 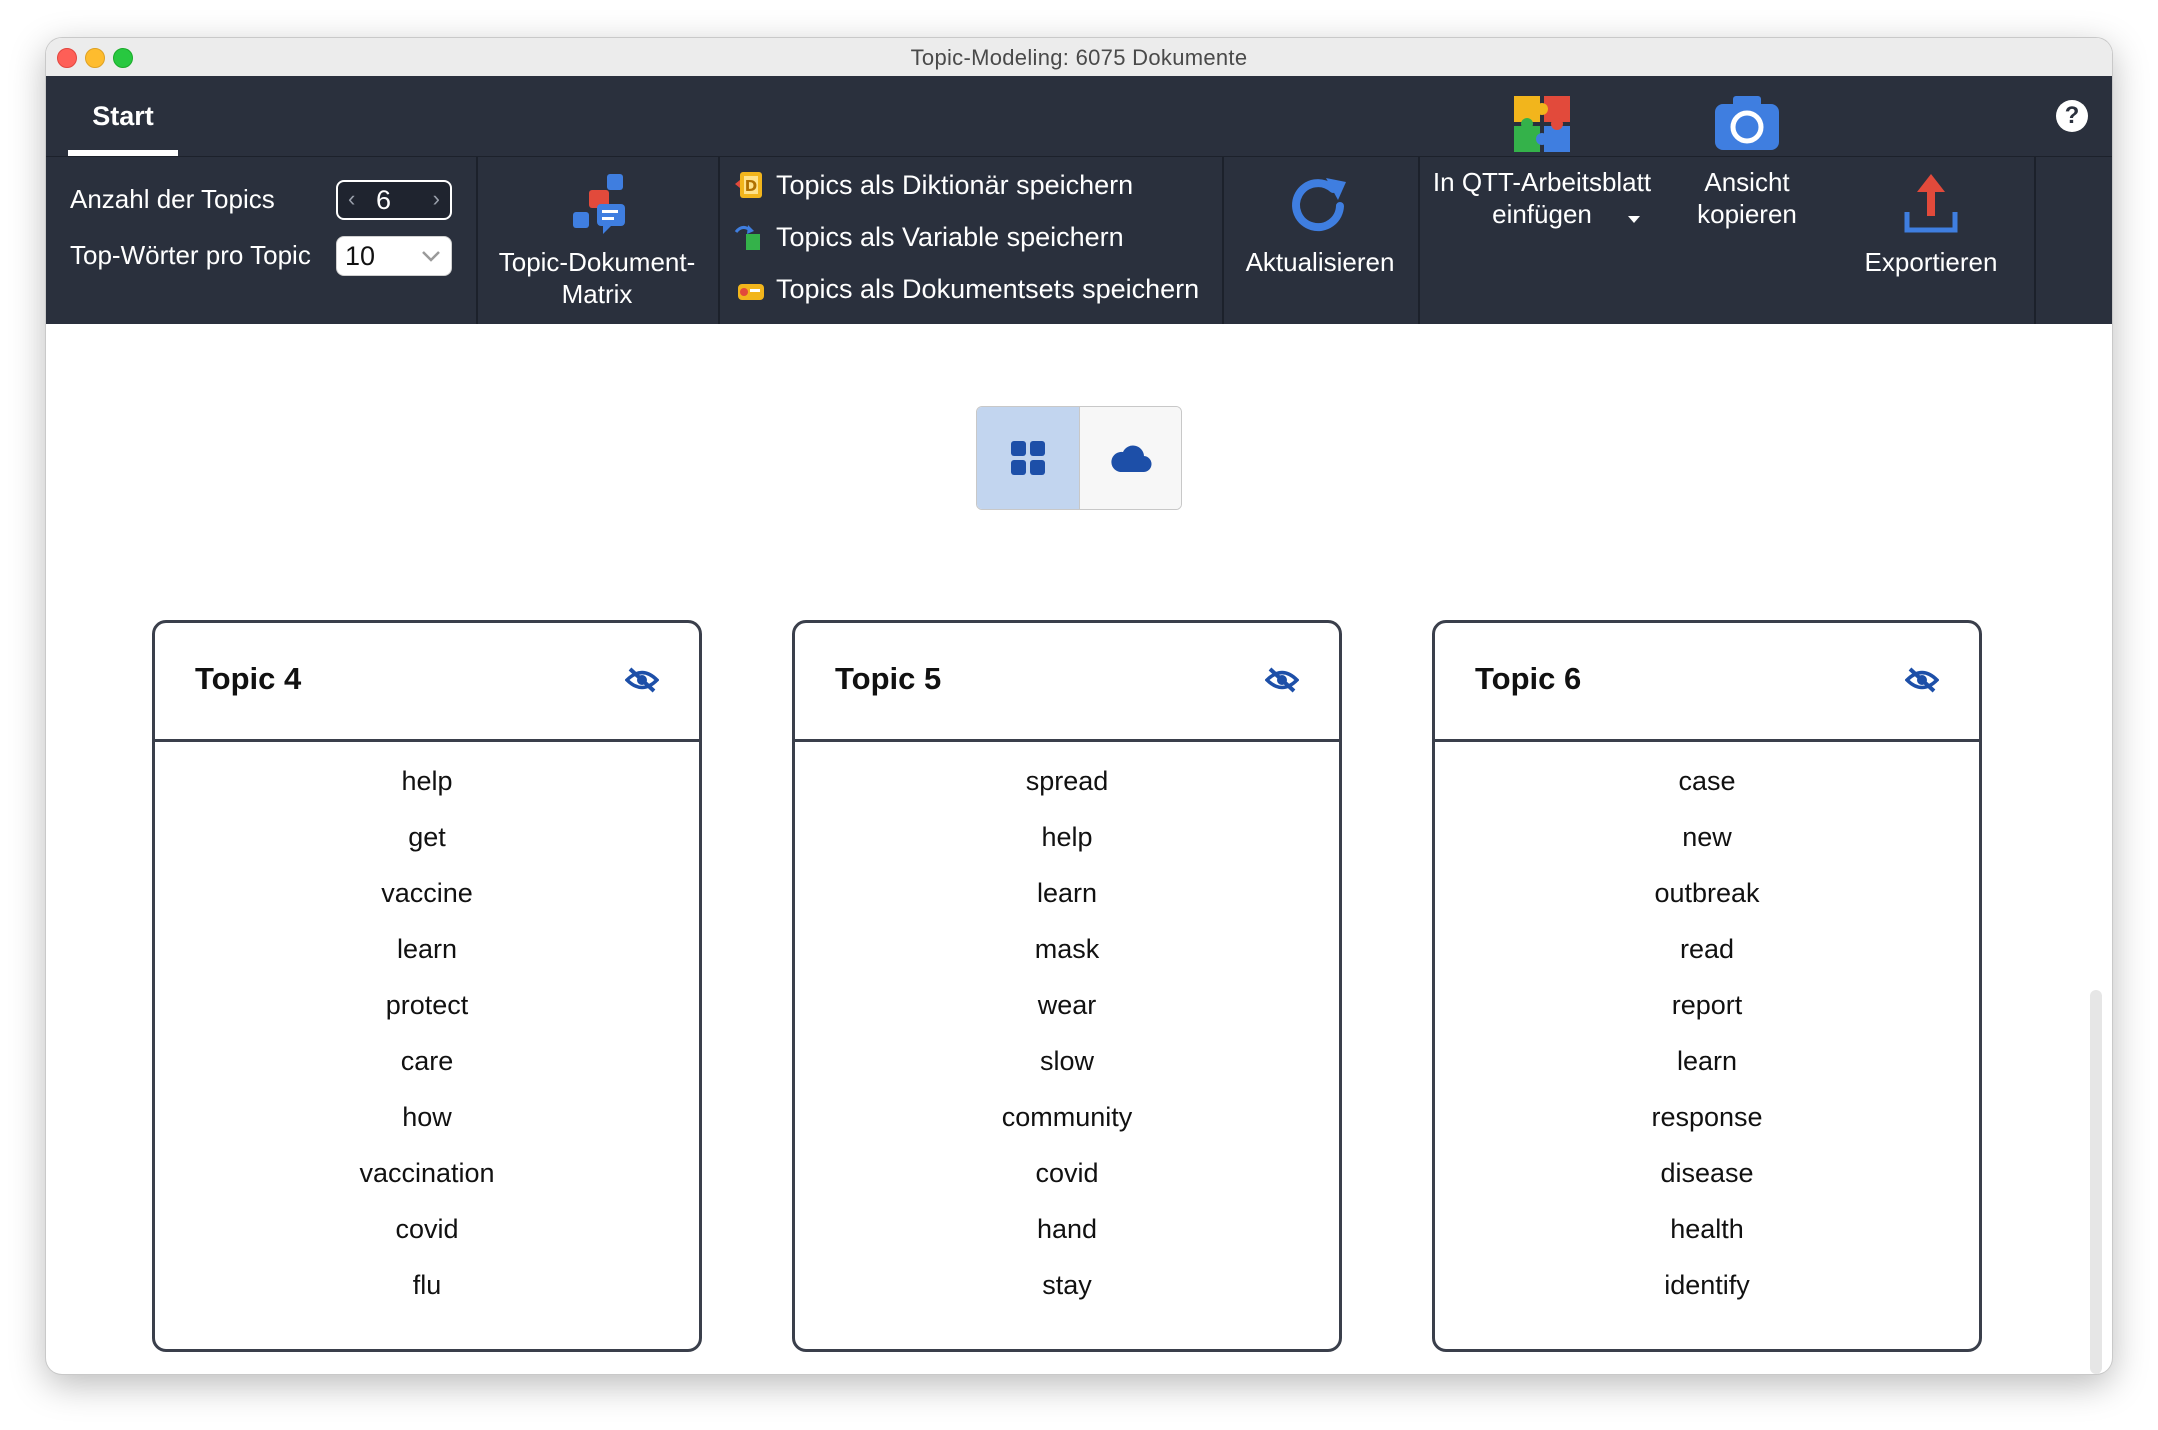 What do you see at coordinates (1542, 182) in the screenshot?
I see `qtt-label-line1: In QTT-Arbeitsblatt` at bounding box center [1542, 182].